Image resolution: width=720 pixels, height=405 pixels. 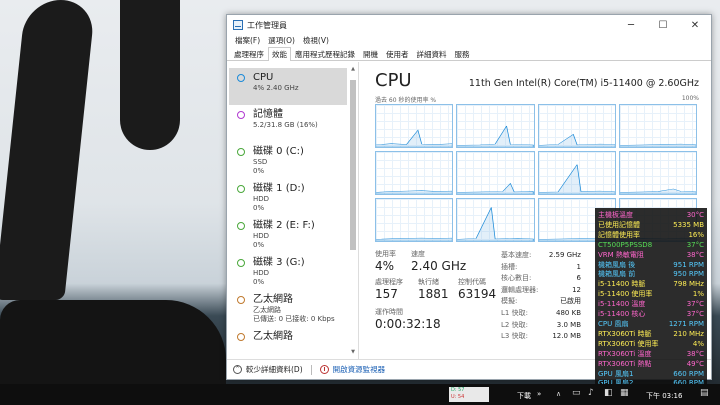 What do you see at coordinates (704, 393) in the screenshot?
I see `notification-icon: ▤` at bounding box center [704, 393].